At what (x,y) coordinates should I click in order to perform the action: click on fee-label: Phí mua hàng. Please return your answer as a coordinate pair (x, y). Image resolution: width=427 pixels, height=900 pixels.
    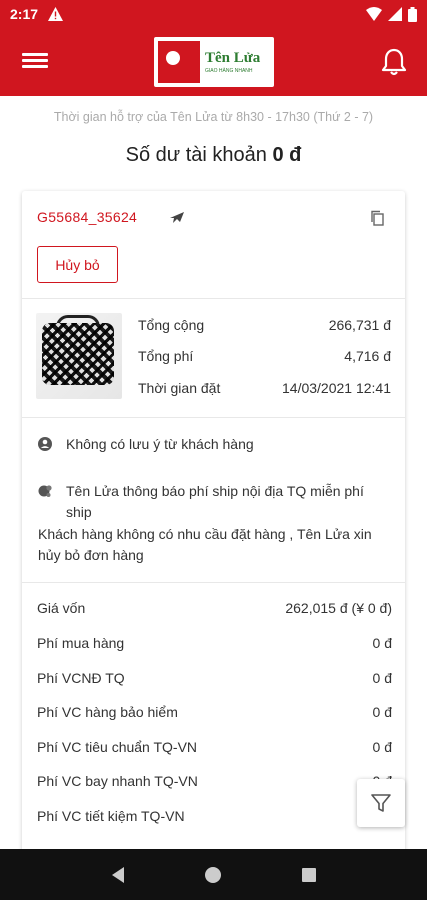
    Looking at the image, I should click on (81, 643).